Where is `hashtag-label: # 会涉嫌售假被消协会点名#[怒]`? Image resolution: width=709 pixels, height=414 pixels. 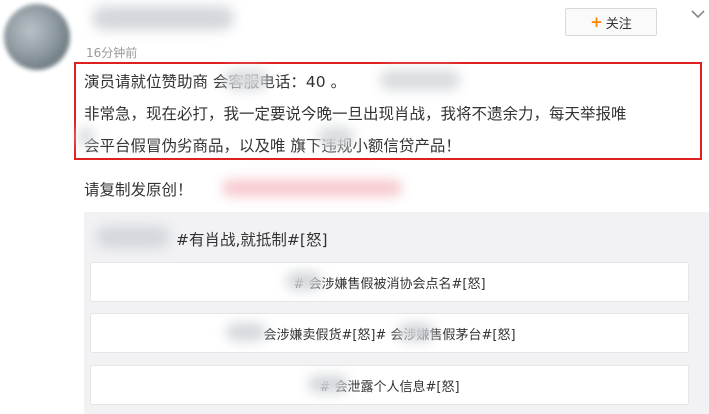 hashtag-label: # 会涉嫌售假被消协会点名#[怒] is located at coordinates (389, 284).